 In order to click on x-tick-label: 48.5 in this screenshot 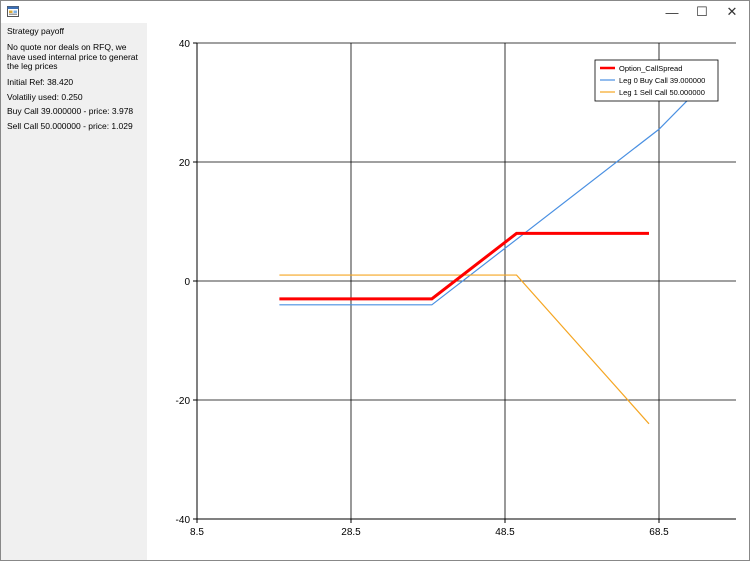, I will do `click(505, 532)`.